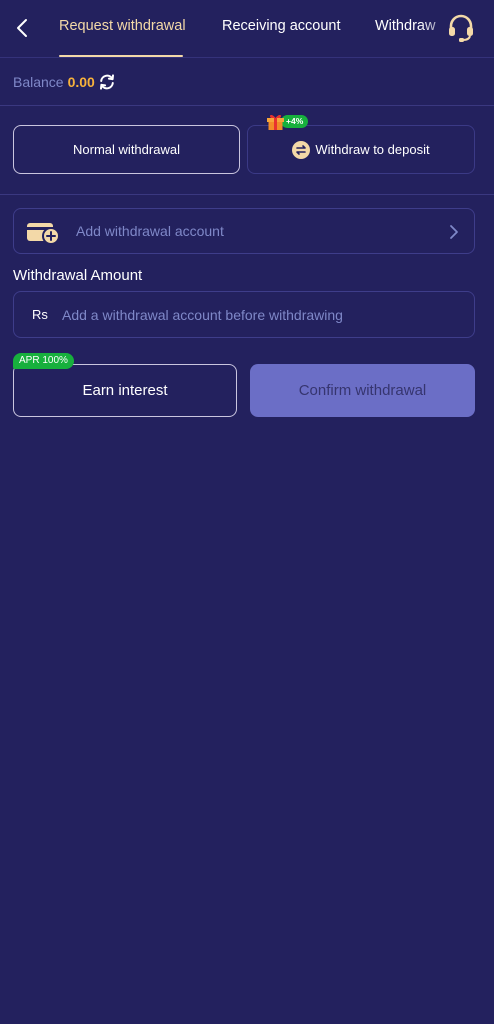  I want to click on normal-withdrawal-label: Normal withdrawal, so click(126, 149).